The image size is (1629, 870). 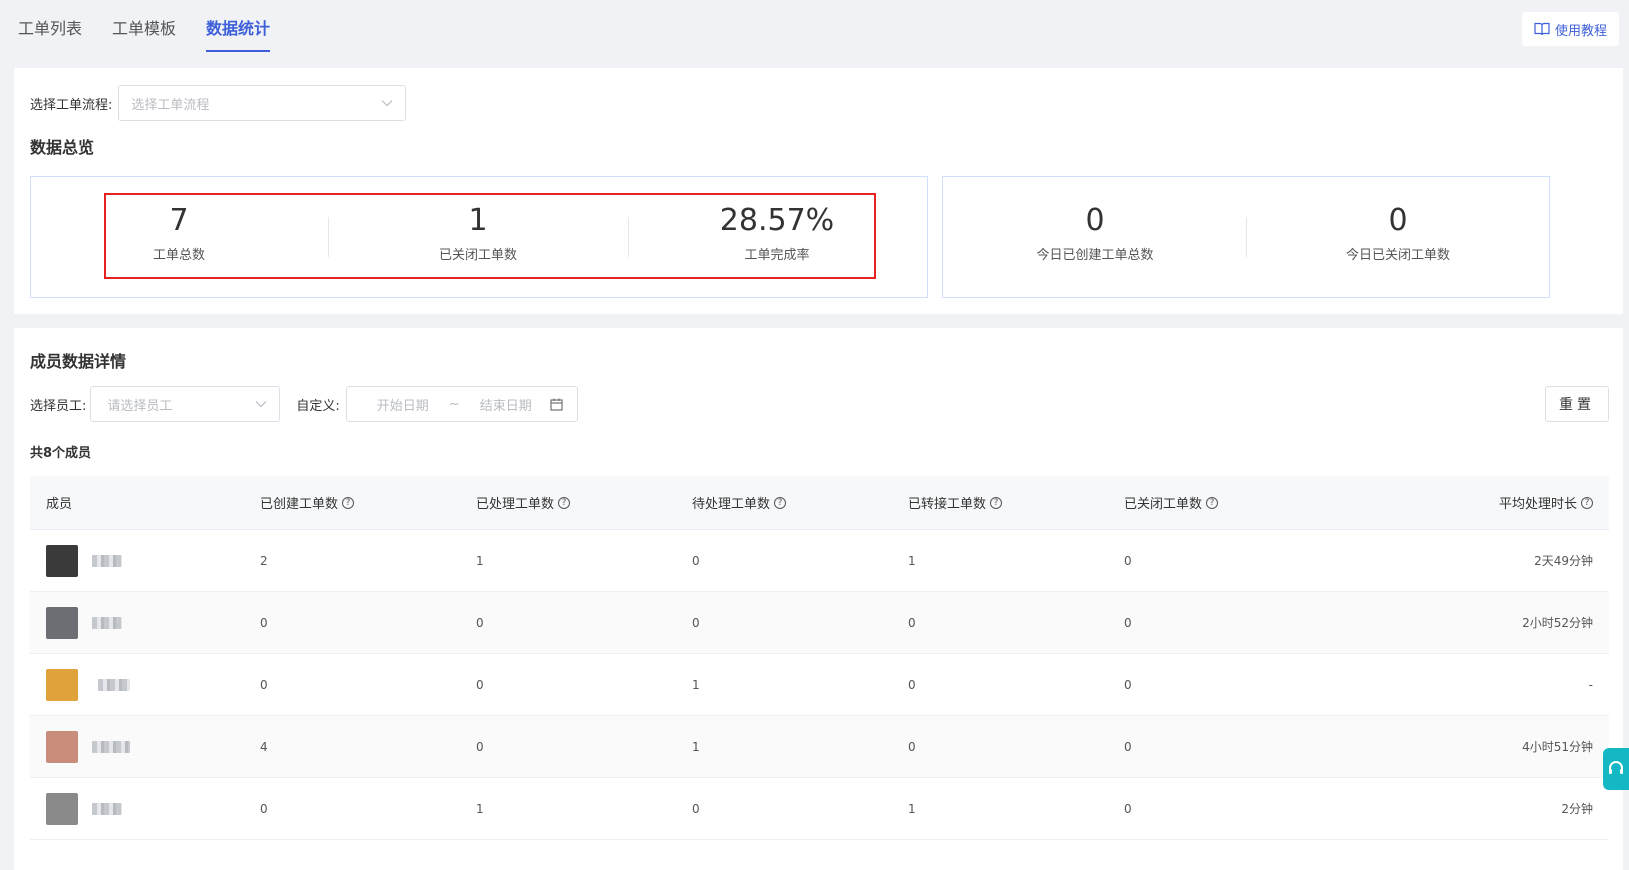 What do you see at coordinates (58, 406) in the screenshot?
I see `employee-filter-label: 选择员工:` at bounding box center [58, 406].